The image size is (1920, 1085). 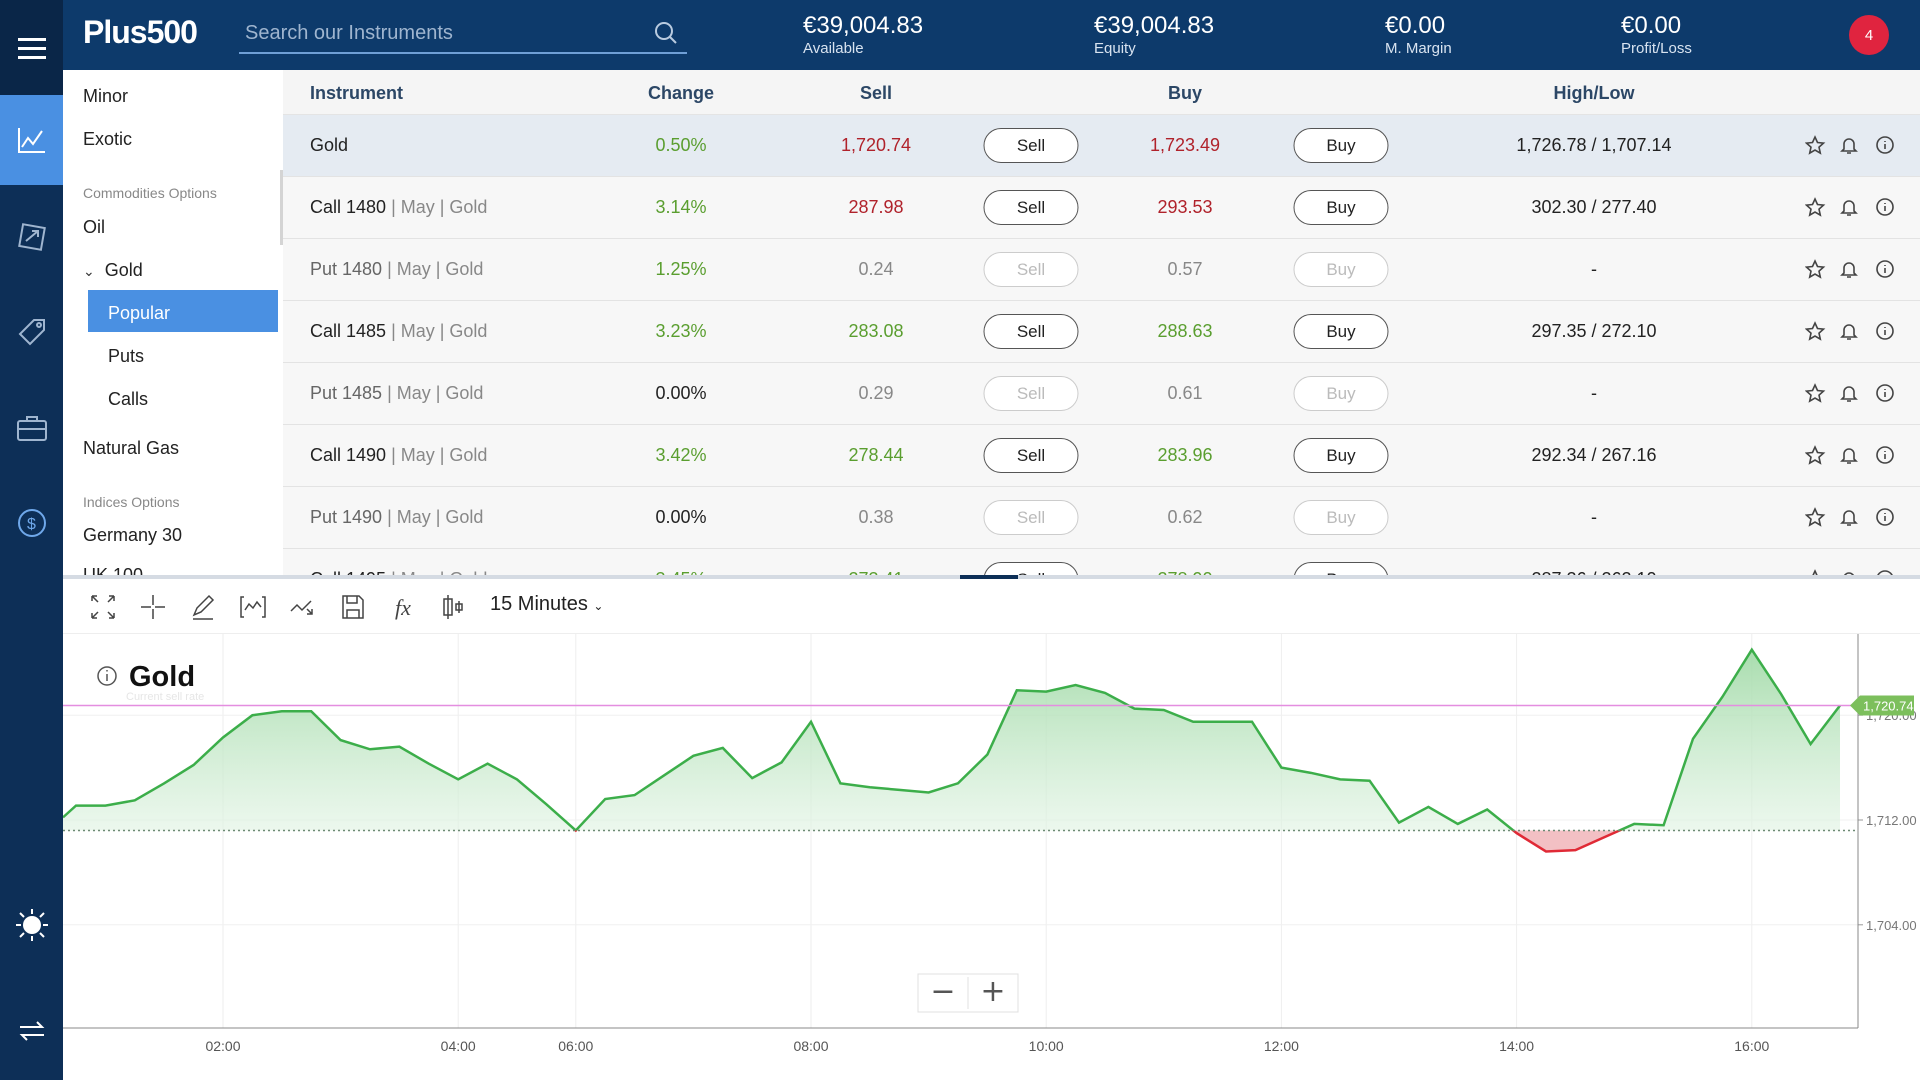 What do you see at coordinates (1185, 93) in the screenshot?
I see `col-buy: Buy` at bounding box center [1185, 93].